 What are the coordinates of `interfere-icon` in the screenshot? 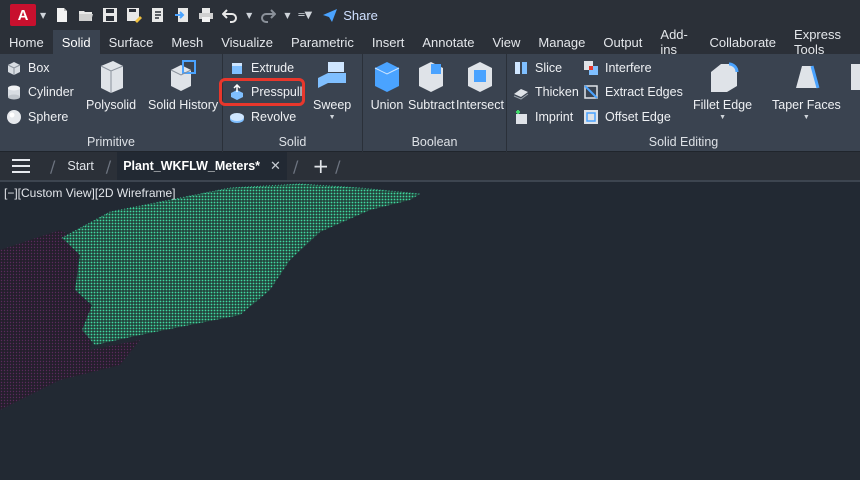 It's located at (591, 68).